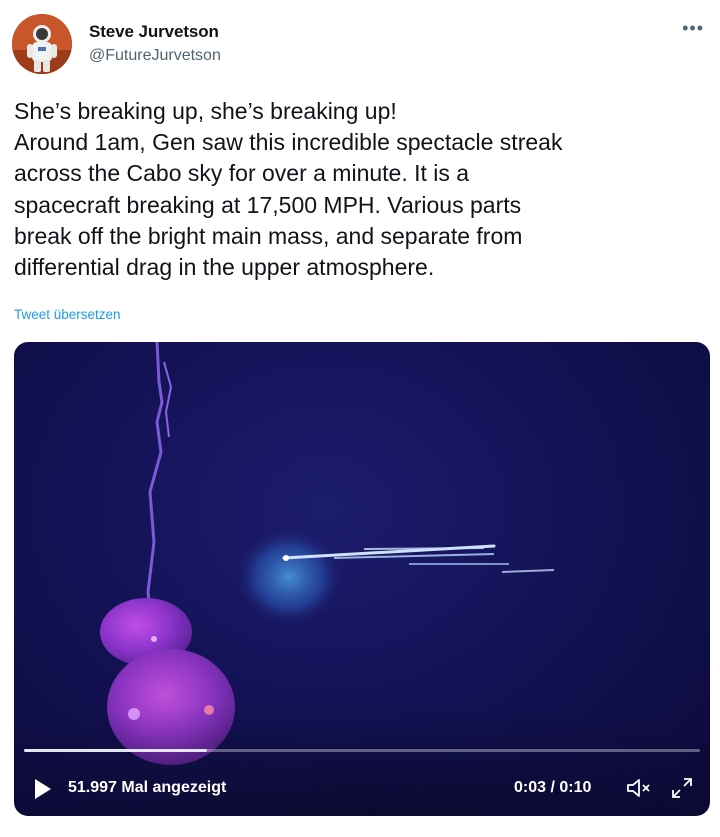 Image resolution: width=720 pixels, height=837 pixels. Describe the element at coordinates (205, 111) in the screenshot. I see `tweet-line: She’s breaking up, she’s breaking up!` at that location.